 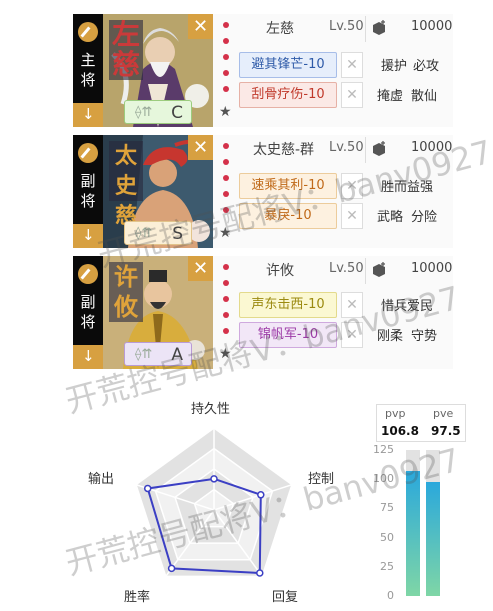 I want to click on pvp-bar-track, so click(x=413, y=523).